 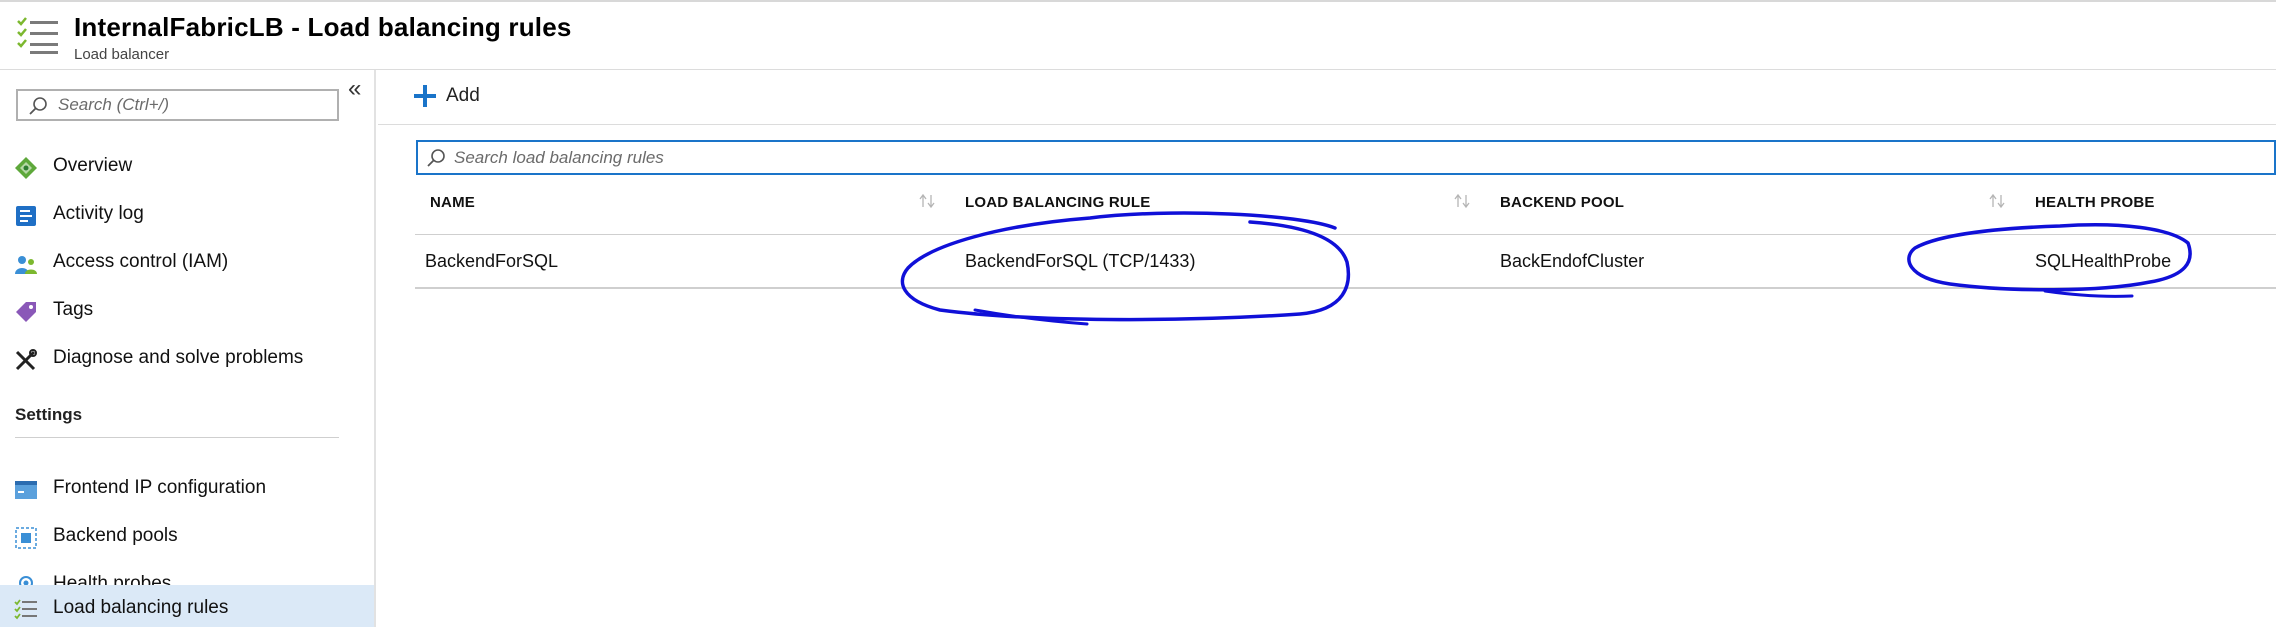 What do you see at coordinates (26, 312) in the screenshot?
I see `tag-icon` at bounding box center [26, 312].